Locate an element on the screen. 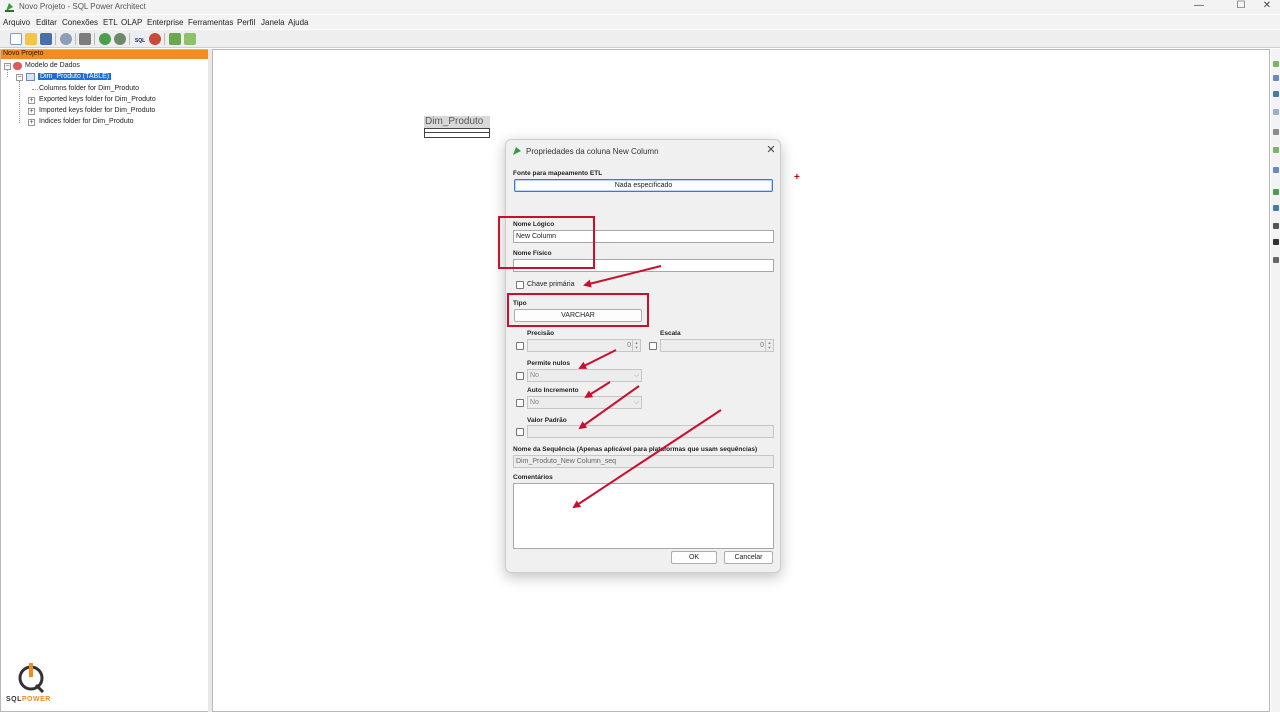 Image resolution: width=1280 pixels, height=720 pixels. minimize-button: — is located at coordinates (1199, 7).